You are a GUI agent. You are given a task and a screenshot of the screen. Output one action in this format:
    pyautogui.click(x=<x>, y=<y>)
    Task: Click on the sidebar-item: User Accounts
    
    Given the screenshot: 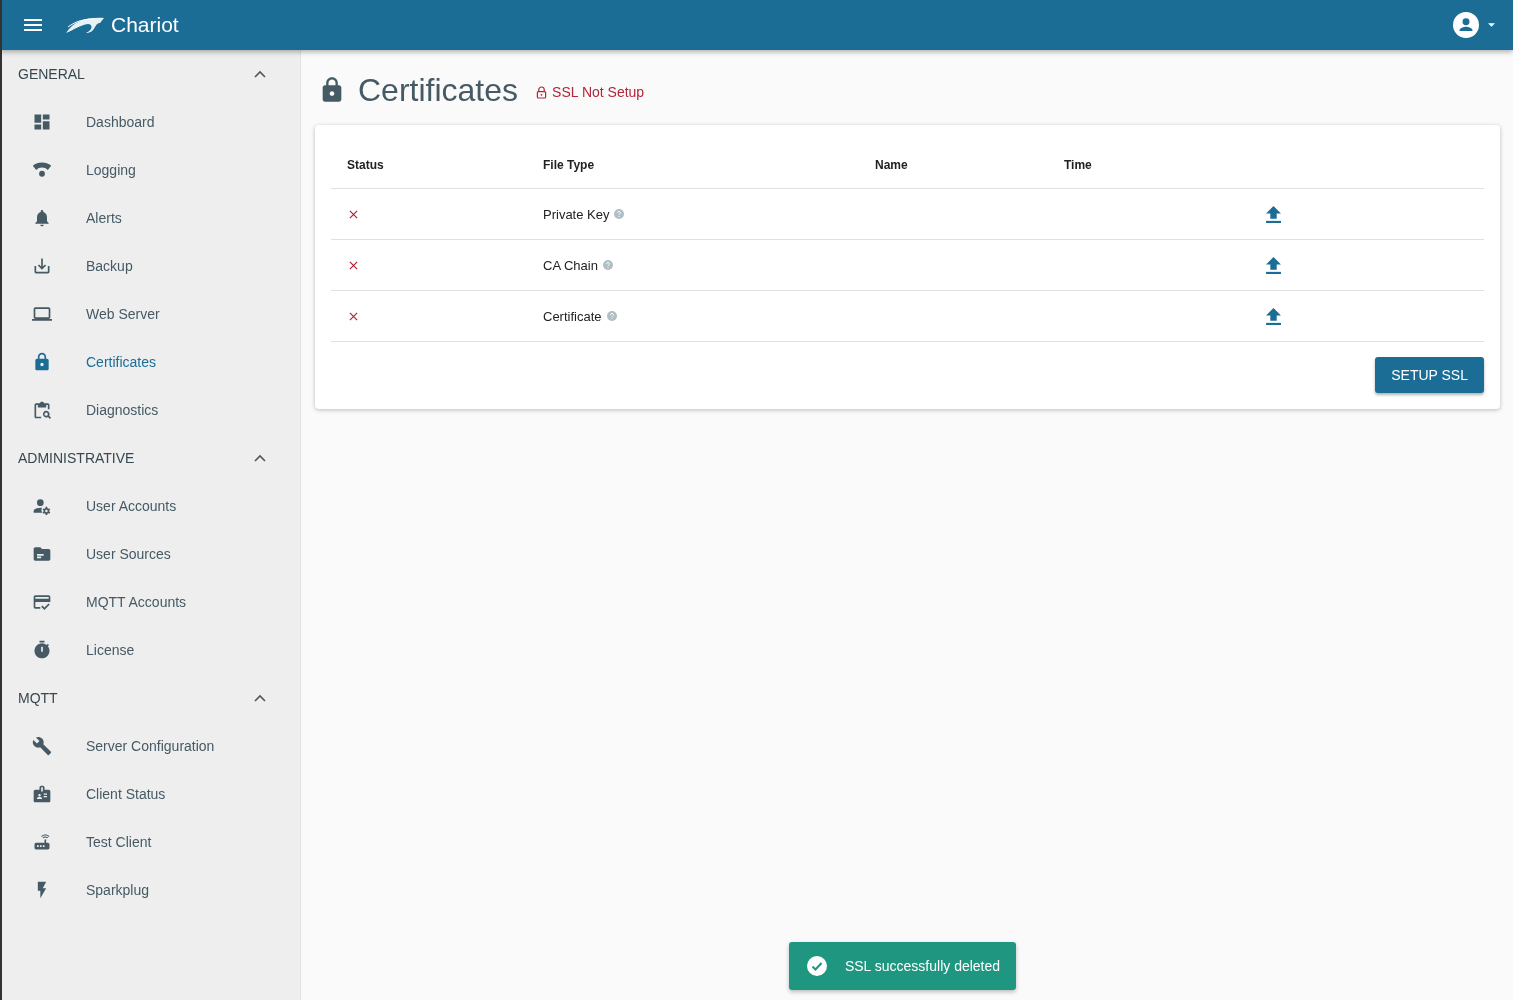 What is the action you would take?
    pyautogui.click(x=151, y=506)
    